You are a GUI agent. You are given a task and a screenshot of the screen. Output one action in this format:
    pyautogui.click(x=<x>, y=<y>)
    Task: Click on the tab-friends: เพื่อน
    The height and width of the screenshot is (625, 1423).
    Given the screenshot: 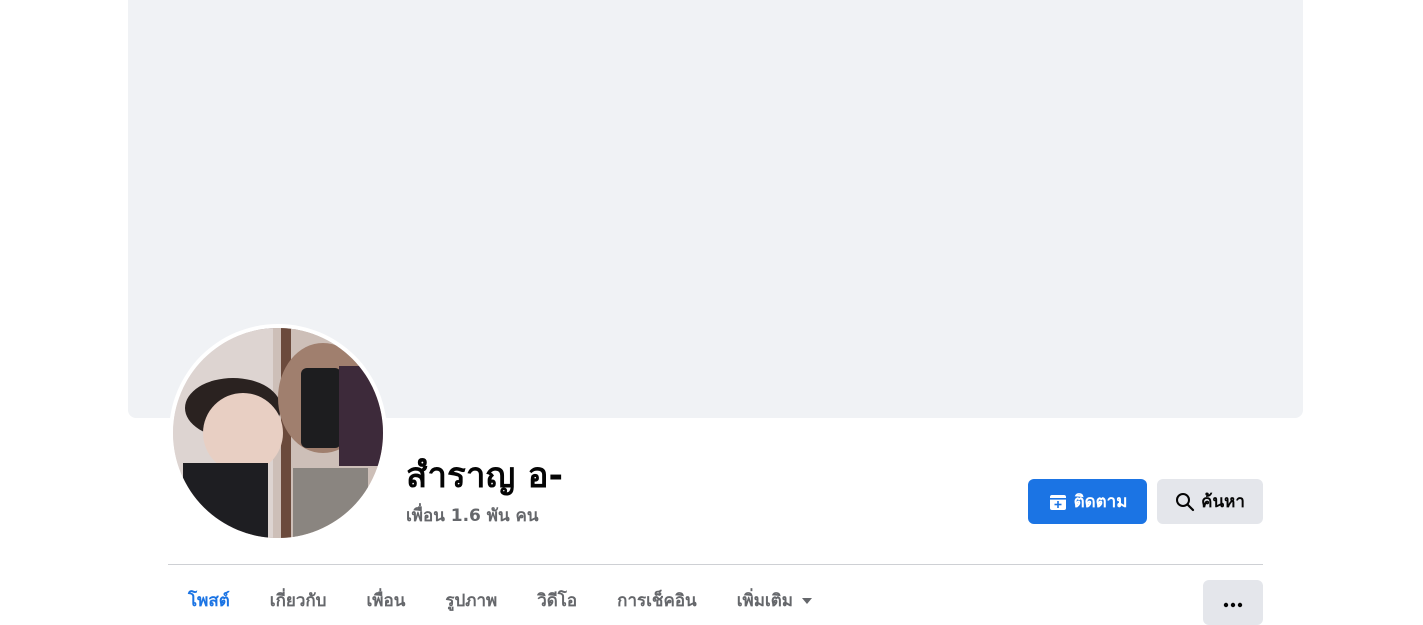 What is the action you would take?
    pyautogui.click(x=385, y=600)
    